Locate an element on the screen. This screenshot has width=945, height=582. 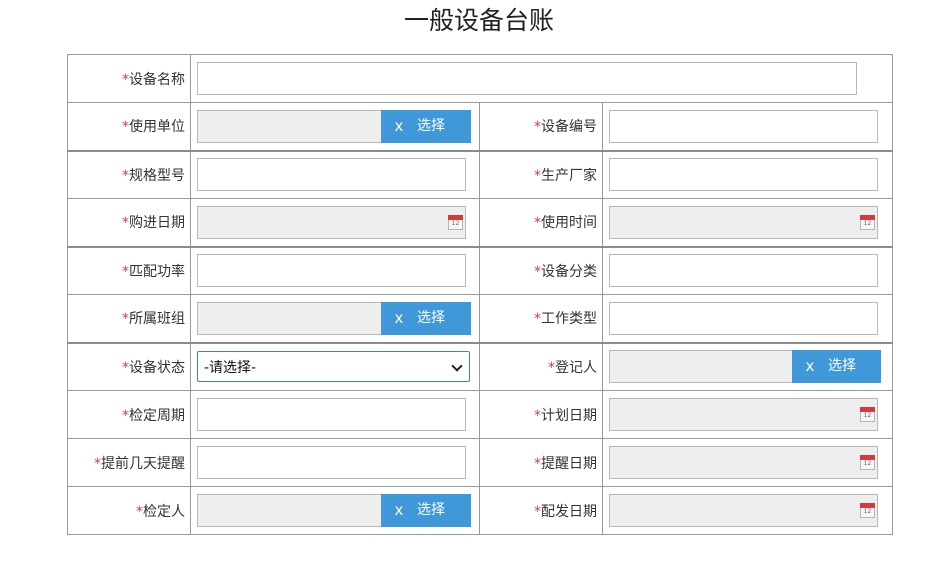
device-code-cell is located at coordinates (747, 126).